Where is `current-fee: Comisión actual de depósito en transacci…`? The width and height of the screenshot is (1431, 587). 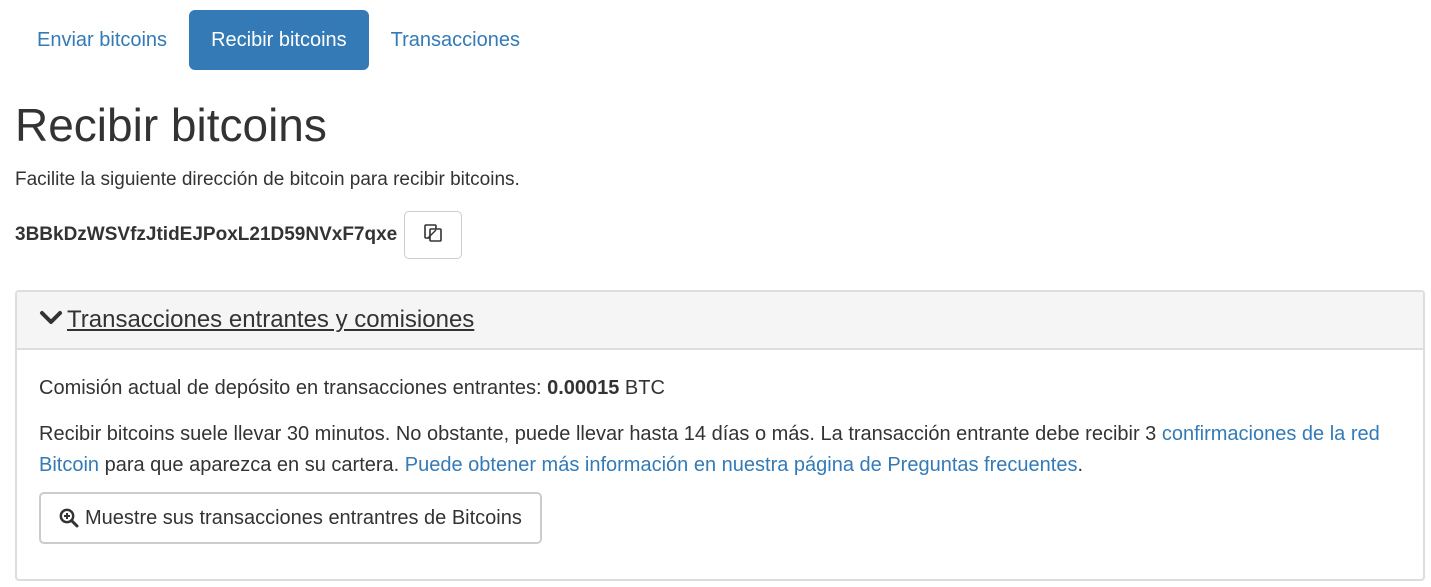 current-fee: Comisión actual de depósito en transacci… is located at coordinates (352, 388).